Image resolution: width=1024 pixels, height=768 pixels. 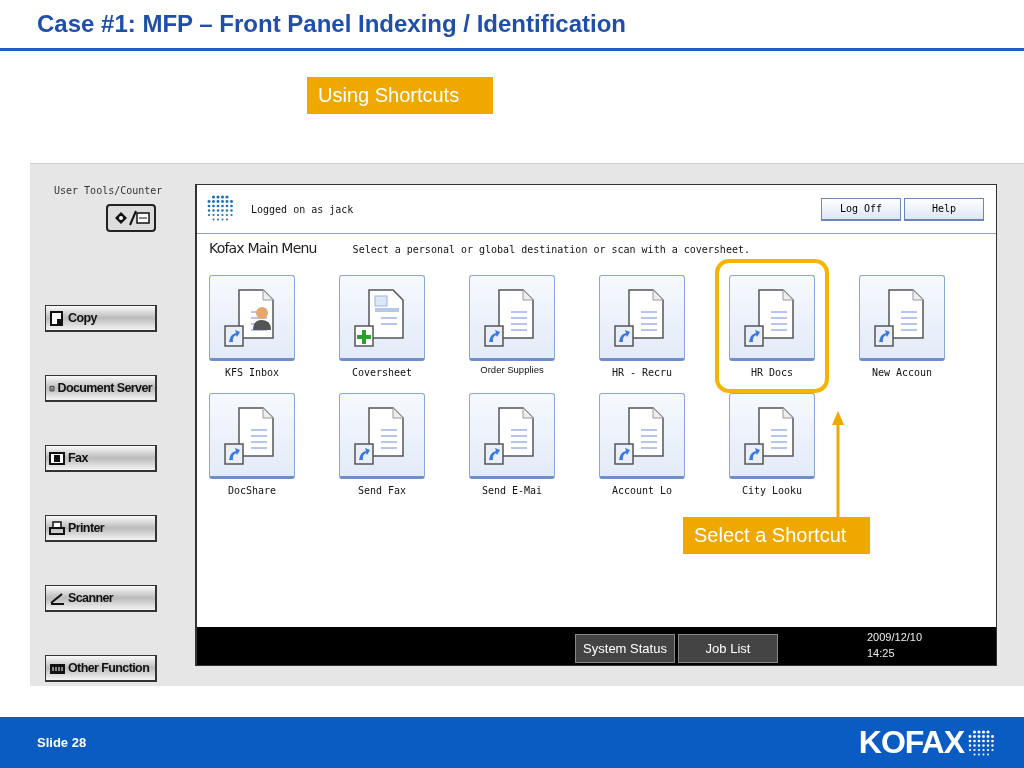 I want to click on callout-label: Using Shortcuts, so click(x=400, y=95).